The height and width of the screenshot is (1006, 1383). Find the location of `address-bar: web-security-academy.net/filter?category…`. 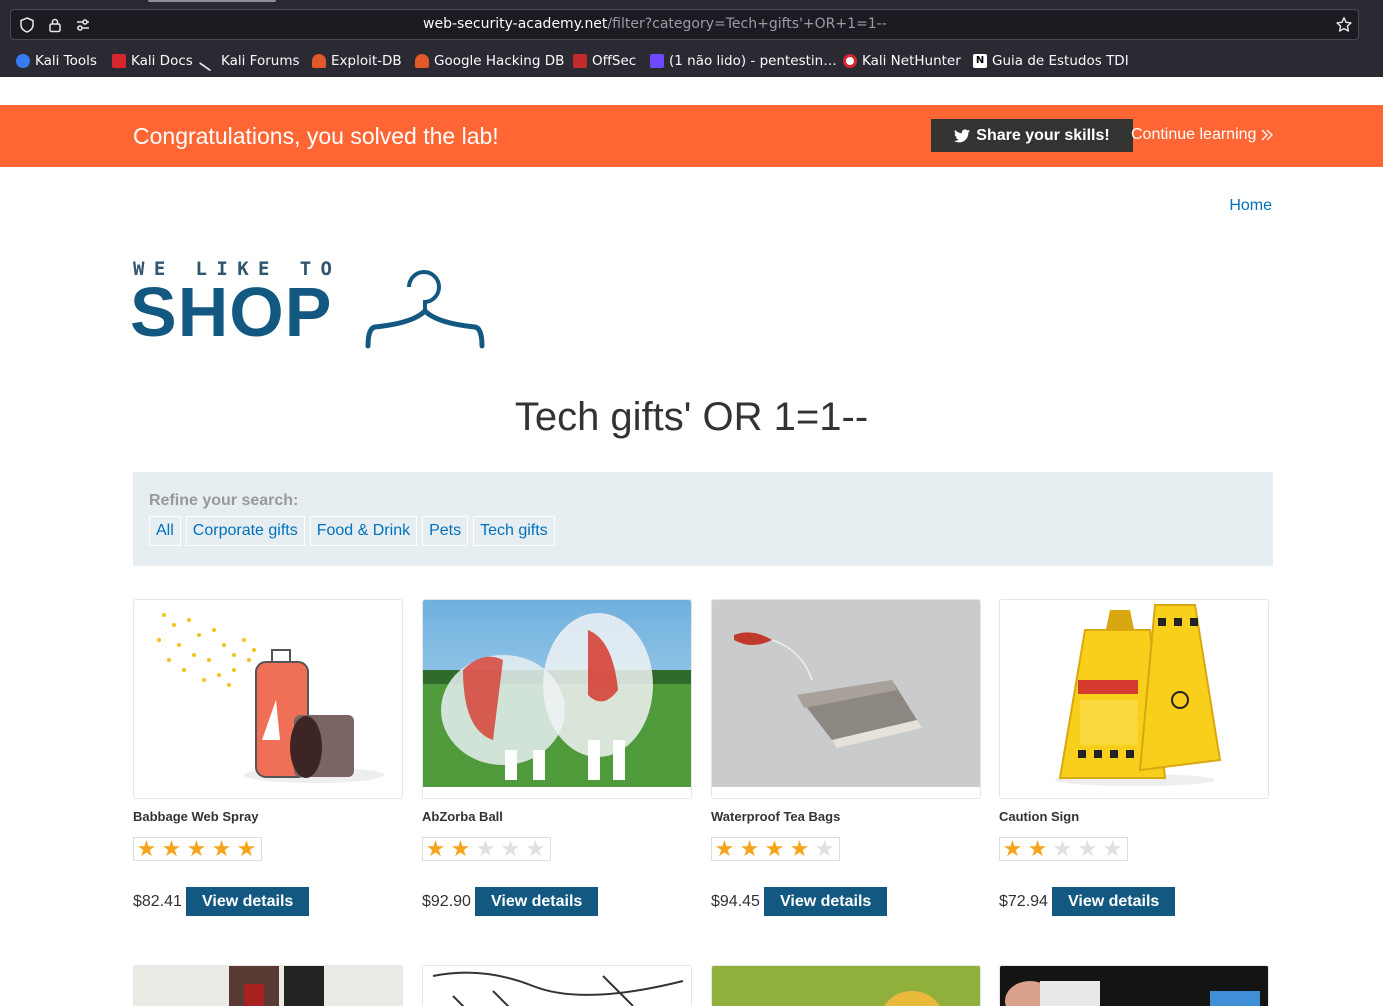

address-bar: web-security-academy.net/filter?category… is located at coordinates (684, 24).